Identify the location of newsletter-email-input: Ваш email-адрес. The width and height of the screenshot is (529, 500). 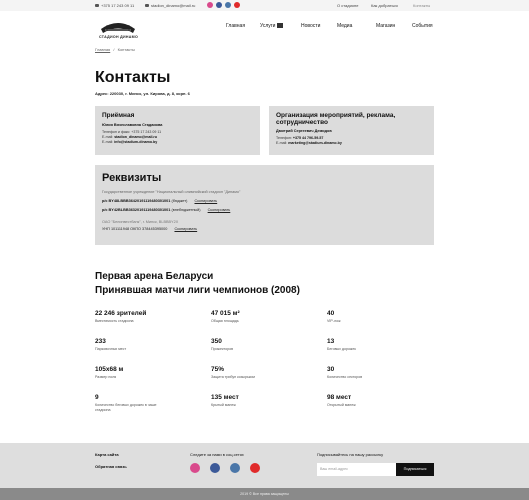
(356, 469).